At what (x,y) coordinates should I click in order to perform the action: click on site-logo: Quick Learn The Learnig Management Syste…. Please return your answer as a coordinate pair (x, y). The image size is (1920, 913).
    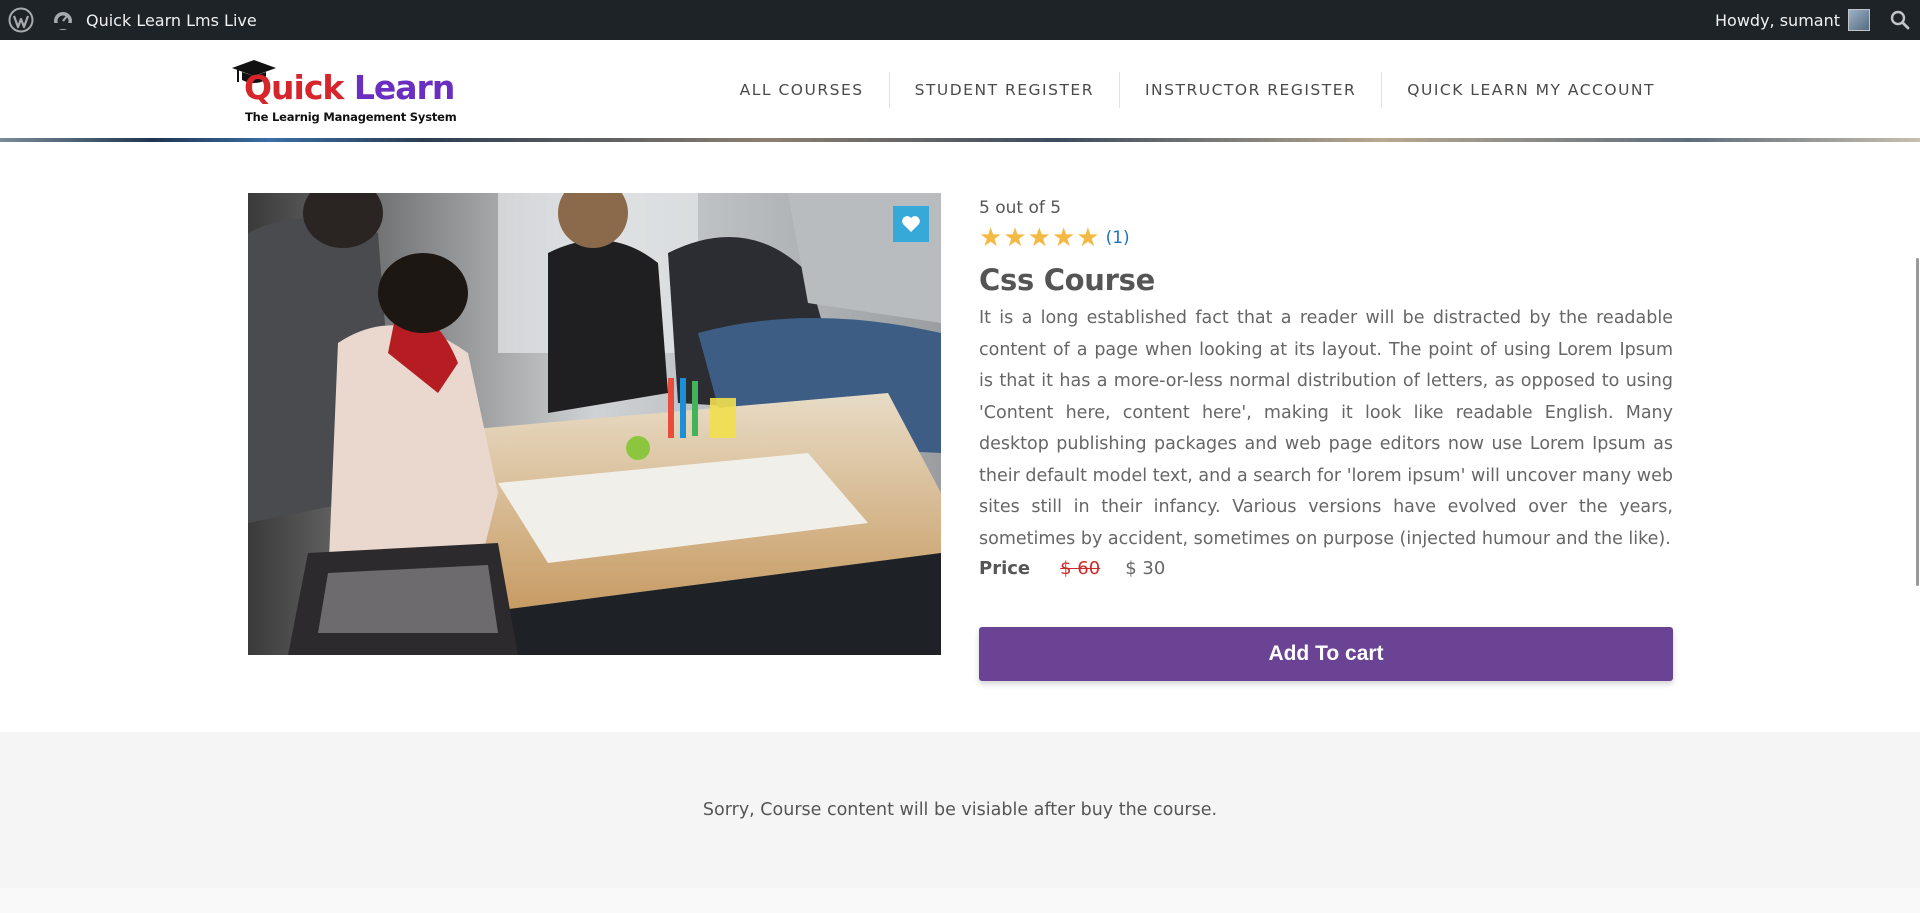
    Looking at the image, I should click on (345, 93).